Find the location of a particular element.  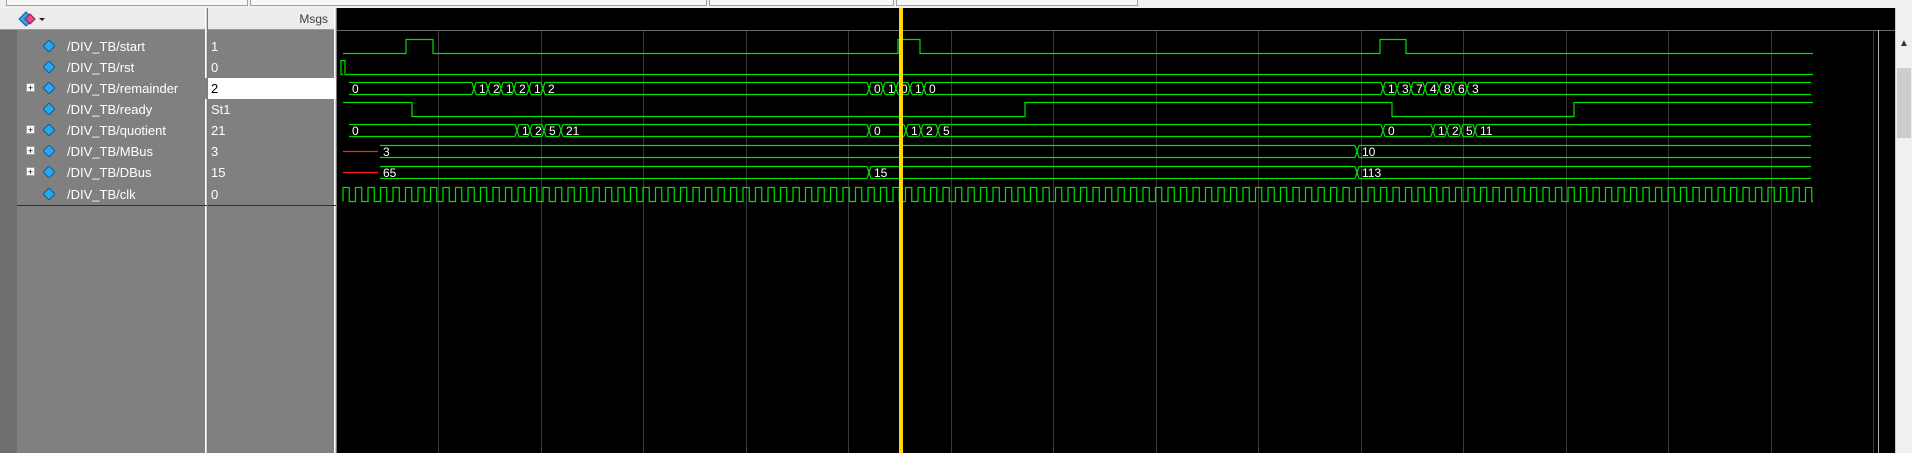

scroll-up-arrow-icon: ▲ is located at coordinates (1904, 43).